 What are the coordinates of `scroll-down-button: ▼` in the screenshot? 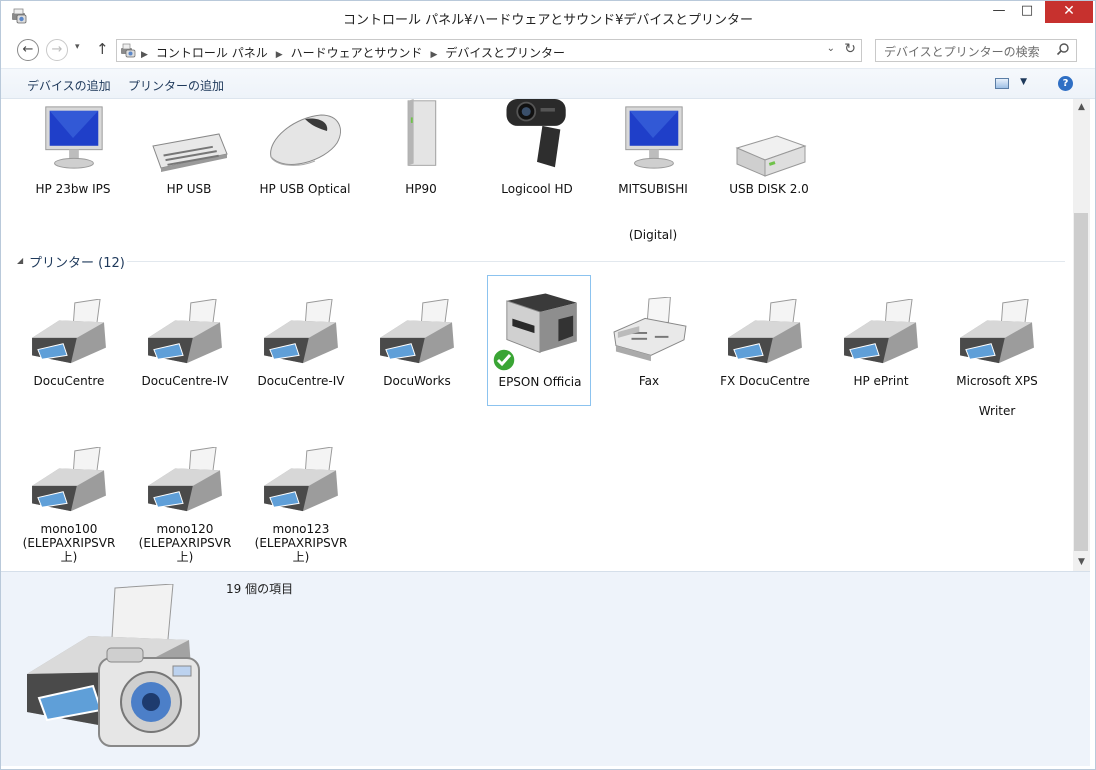 It's located at (1081, 562).